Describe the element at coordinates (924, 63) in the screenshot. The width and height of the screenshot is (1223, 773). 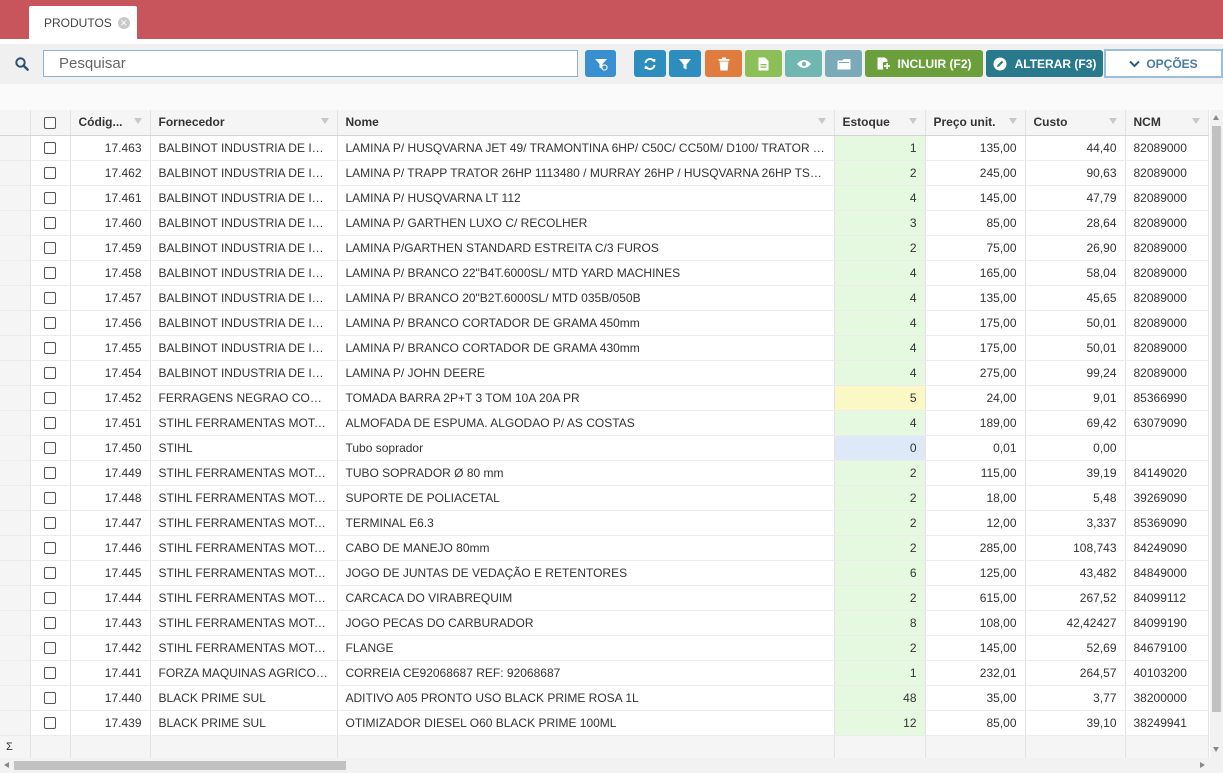
I see `include-button: INCLUIR (F2)` at that location.